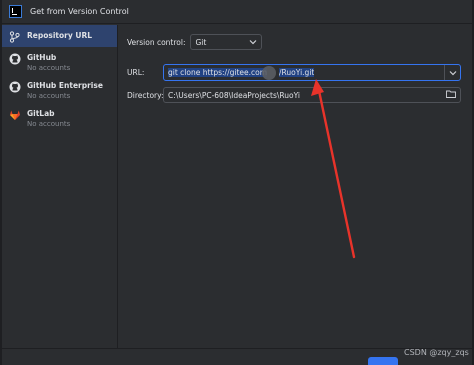 The height and width of the screenshot is (365, 474). I want to click on sidebar-item-gitlab: GitLab No accounts, so click(59, 117).